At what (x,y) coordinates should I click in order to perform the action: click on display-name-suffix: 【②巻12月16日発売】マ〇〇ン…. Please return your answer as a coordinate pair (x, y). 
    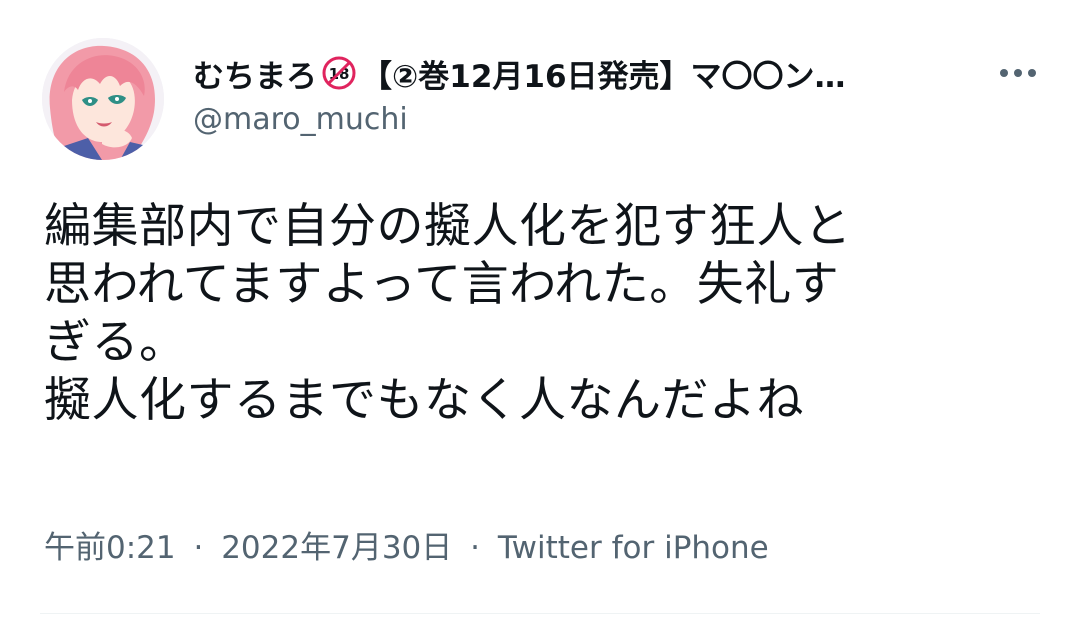
    Looking at the image, I should click on (603, 73).